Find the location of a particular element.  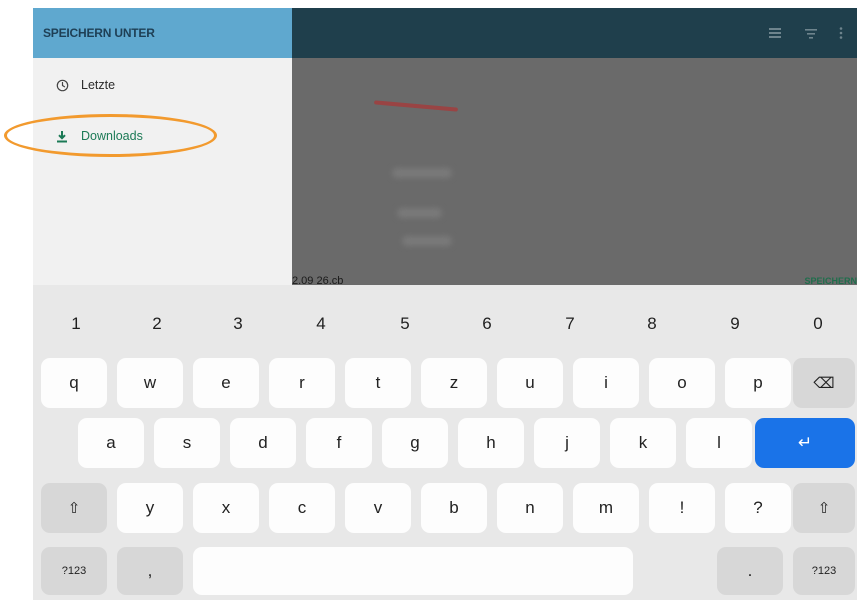

key-y: y is located at coordinates (150, 508).